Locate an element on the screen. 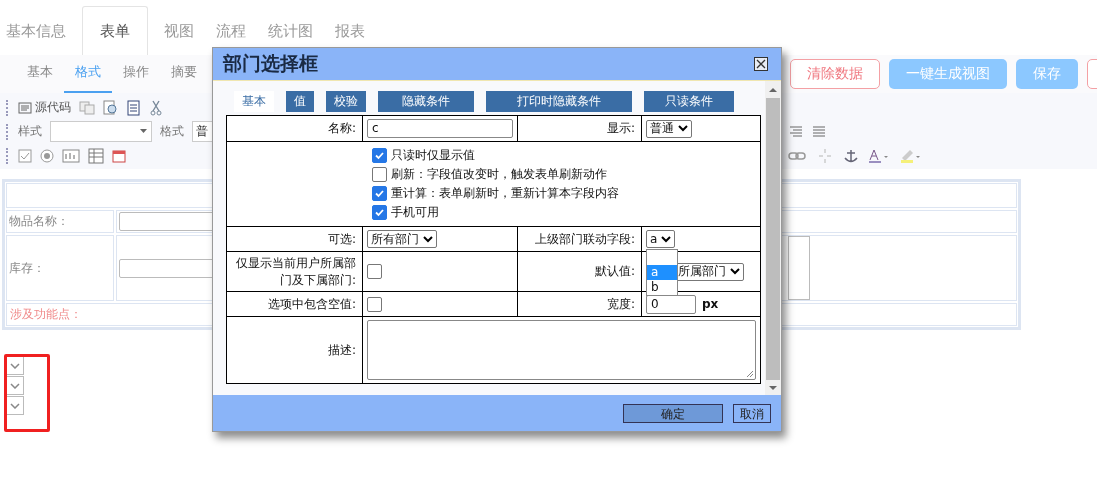 This screenshot has height=486, width=1097. dialog-tab: 打印时隐藏条件 is located at coordinates (559, 101).